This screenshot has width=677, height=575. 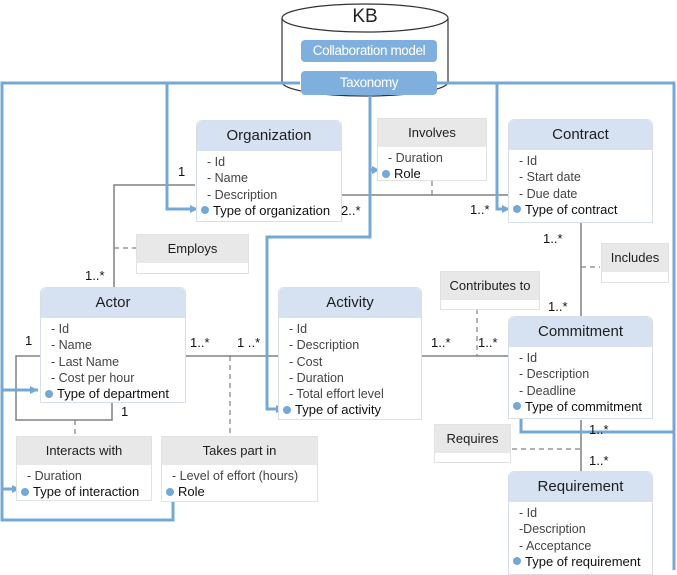 What do you see at coordinates (84, 451) in the screenshot?
I see `association-title: Interacts with` at bounding box center [84, 451].